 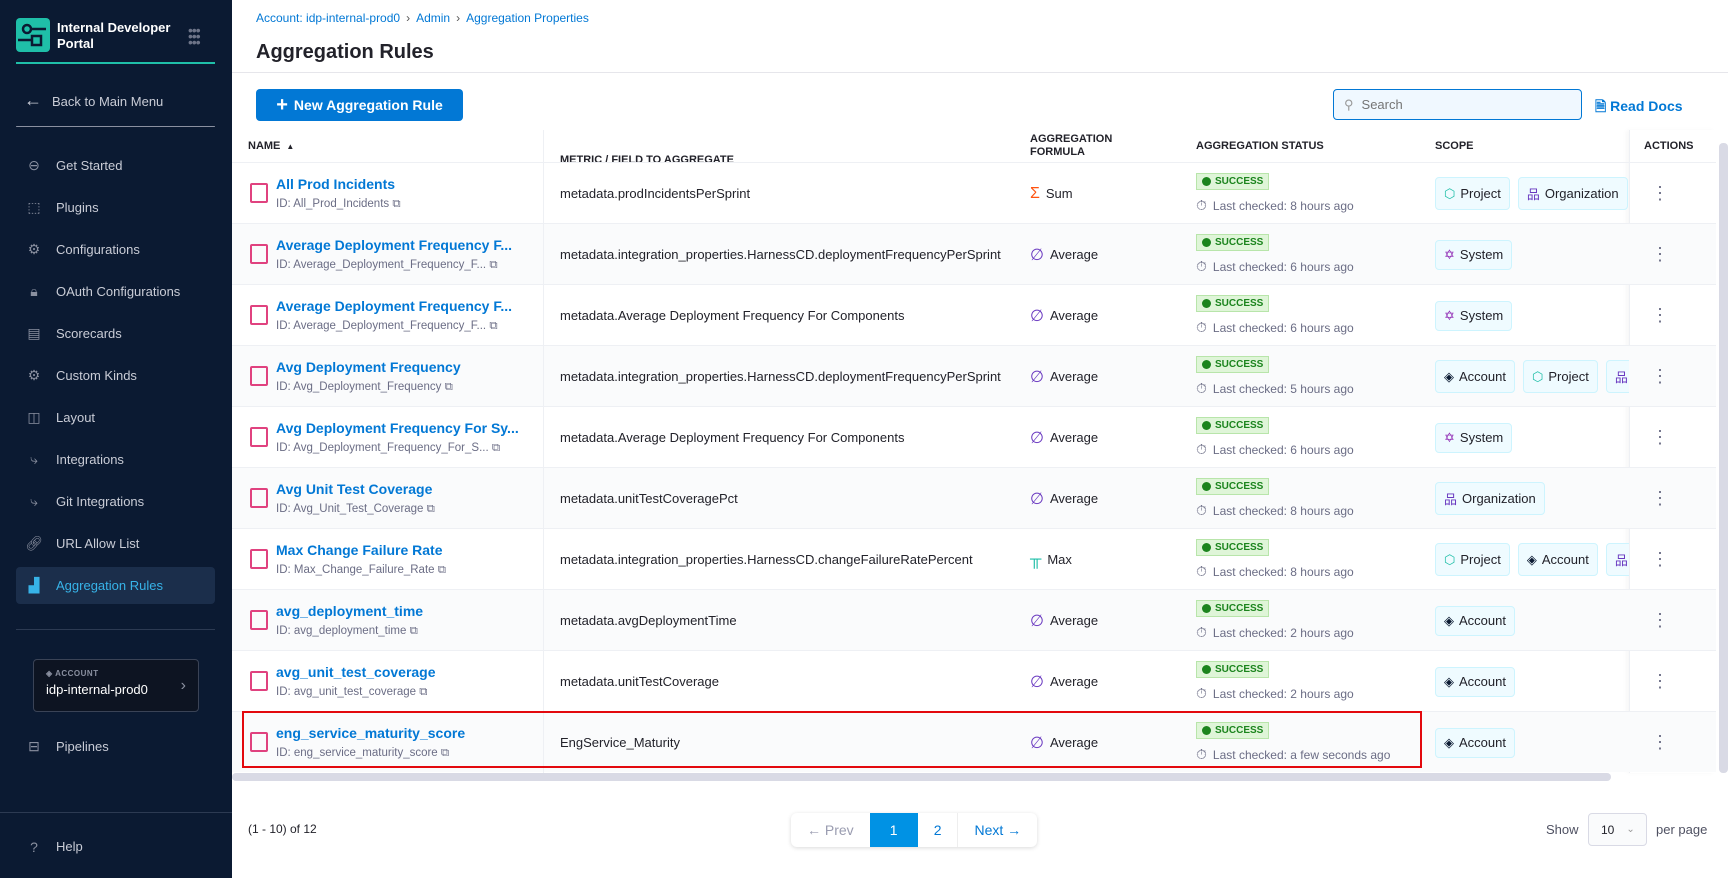 I want to click on new-aggregation-rule-button: + New Aggregation Rule, so click(x=359, y=105).